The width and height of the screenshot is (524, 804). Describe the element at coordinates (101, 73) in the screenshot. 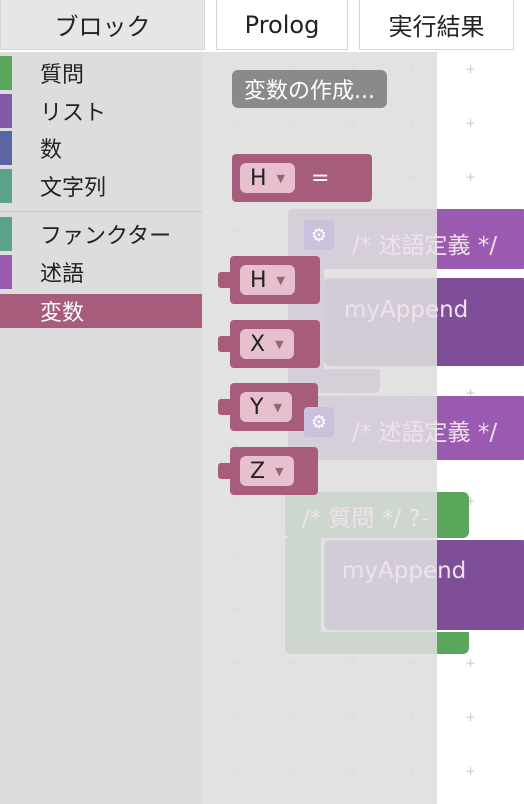

I see `category-question: 質問` at that location.